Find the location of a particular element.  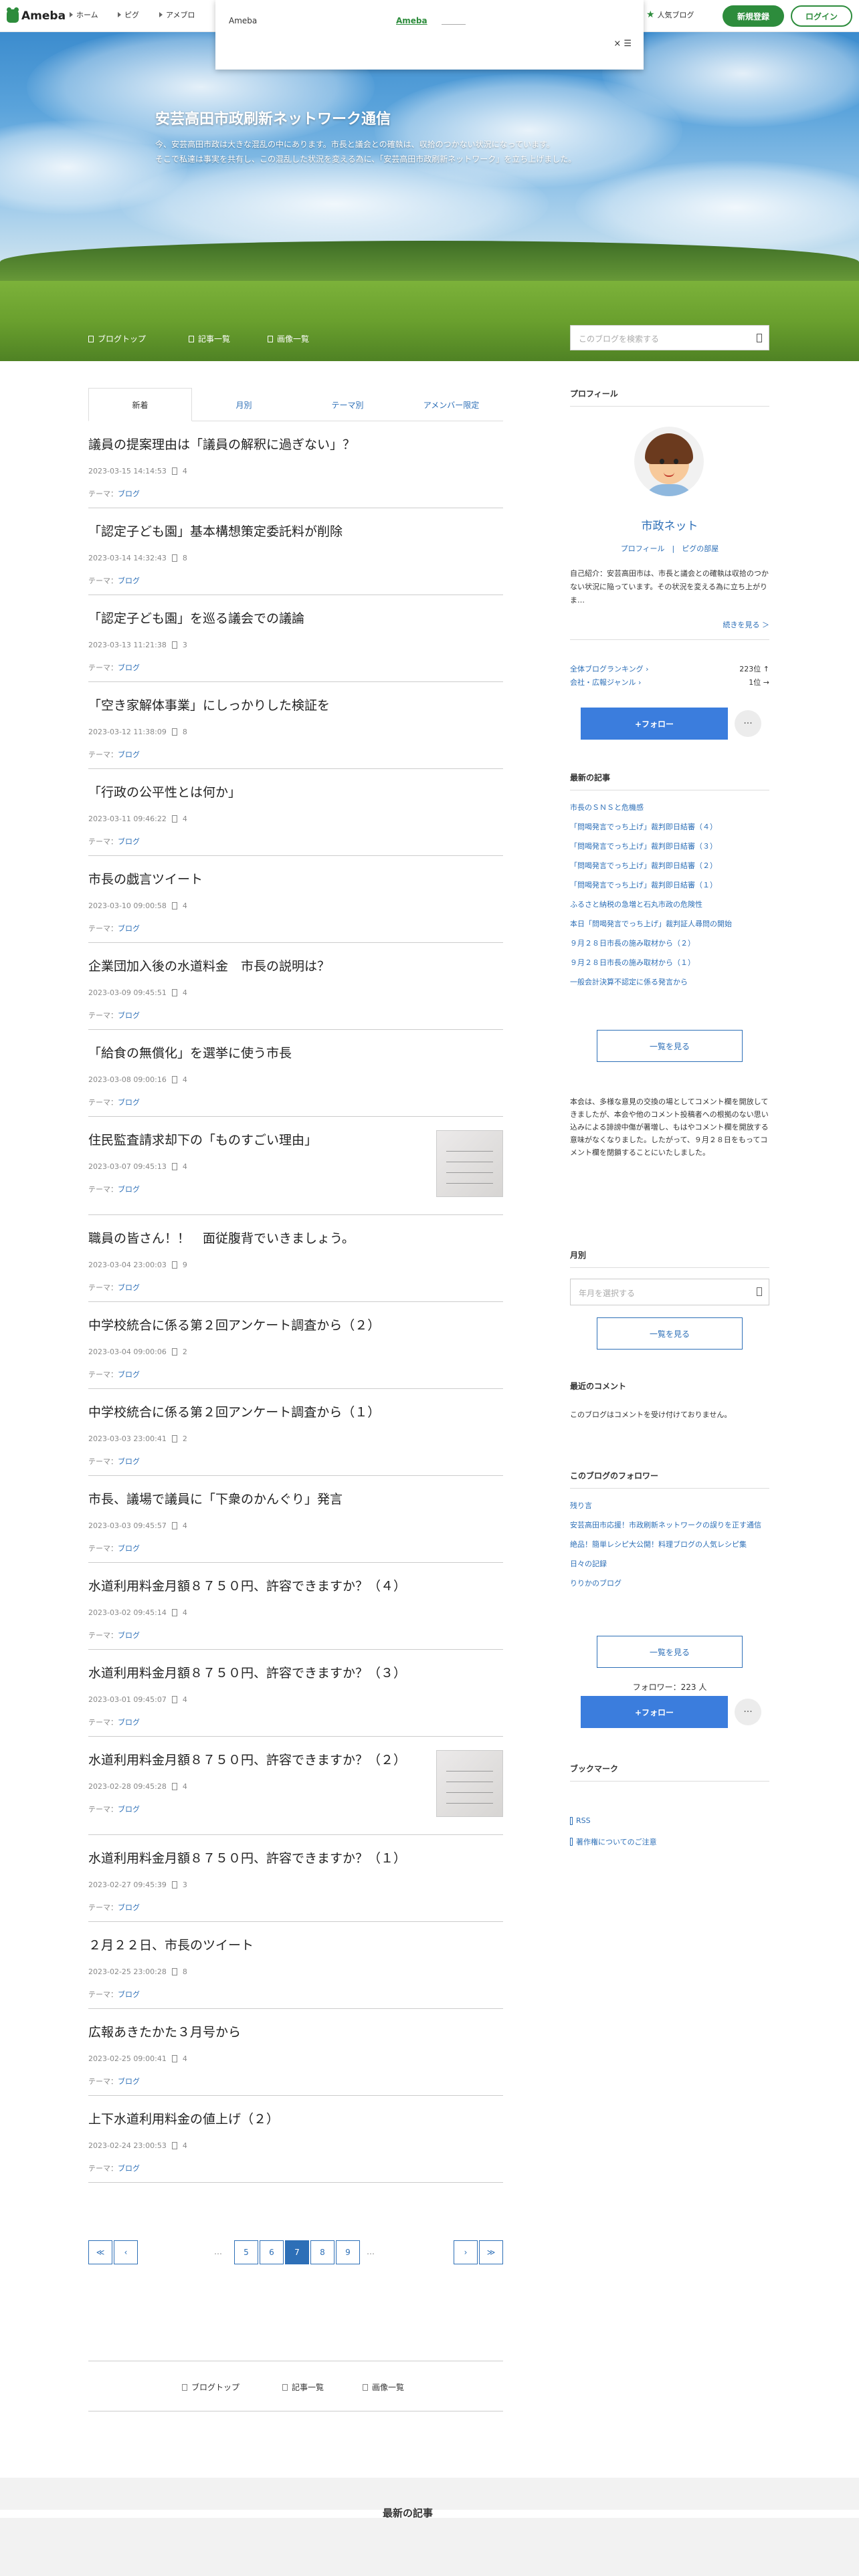

tab-theme: テーマ別 is located at coordinates (347, 405).